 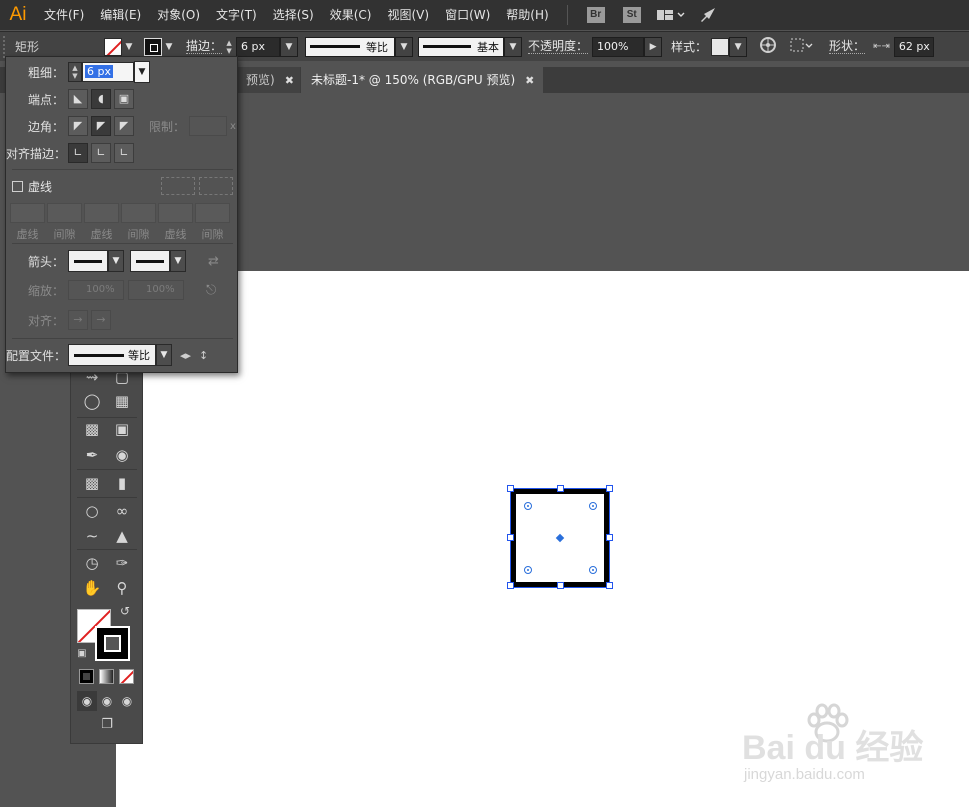 What do you see at coordinates (122, 429) in the screenshot?
I see `gradient-tool-icon: ▣` at bounding box center [122, 429].